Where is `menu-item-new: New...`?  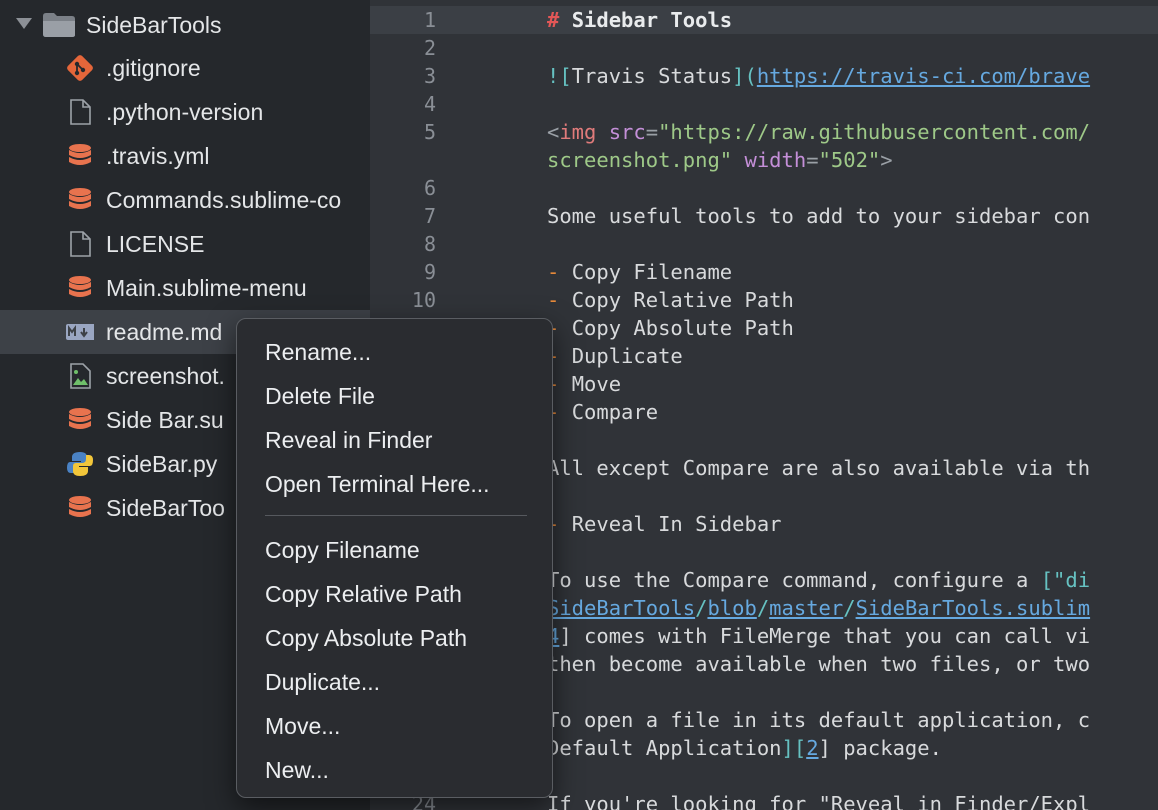 menu-item-new: New... is located at coordinates (297, 770).